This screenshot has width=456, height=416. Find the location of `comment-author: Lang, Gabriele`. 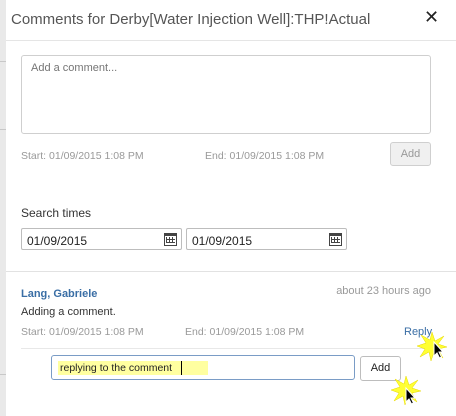

comment-author: Lang, Gabriele is located at coordinates (59, 294).